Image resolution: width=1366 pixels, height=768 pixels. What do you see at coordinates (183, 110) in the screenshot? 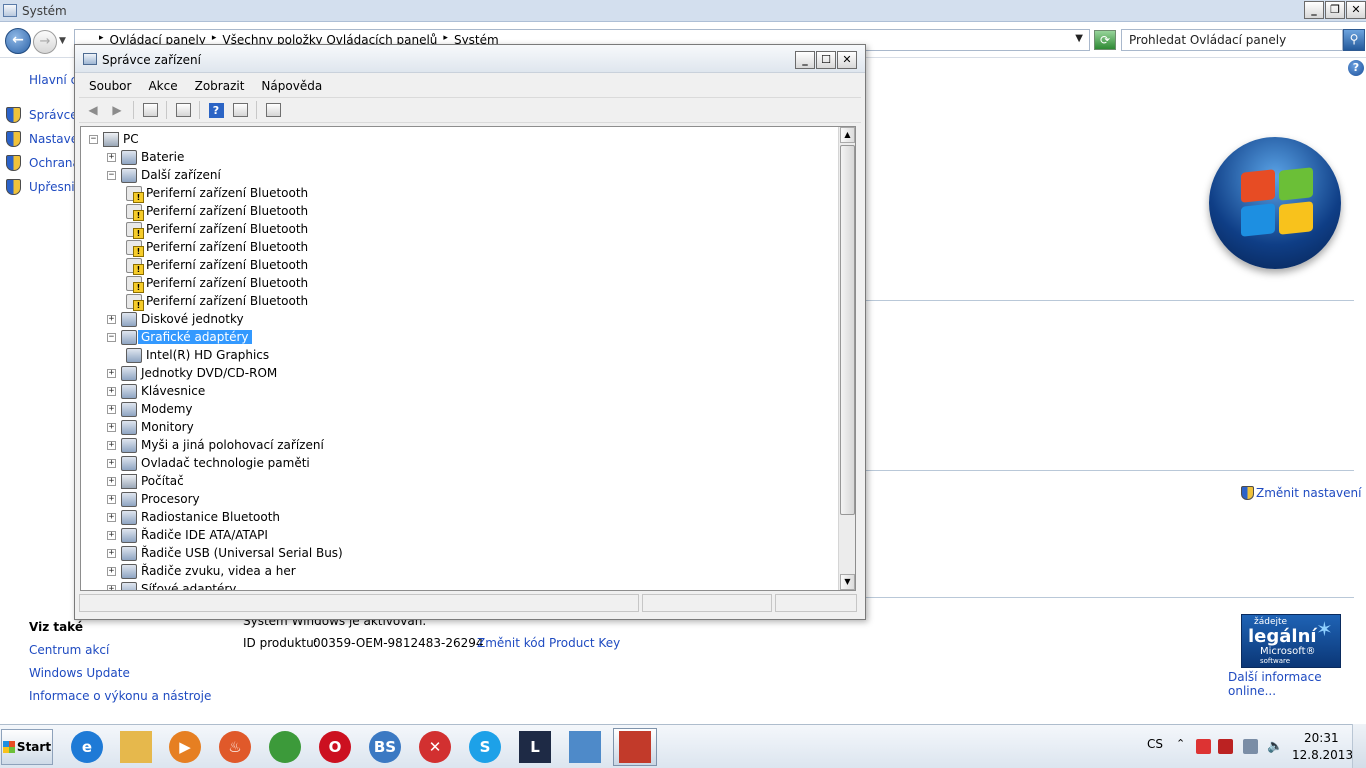
I see `properties-icon` at bounding box center [183, 110].